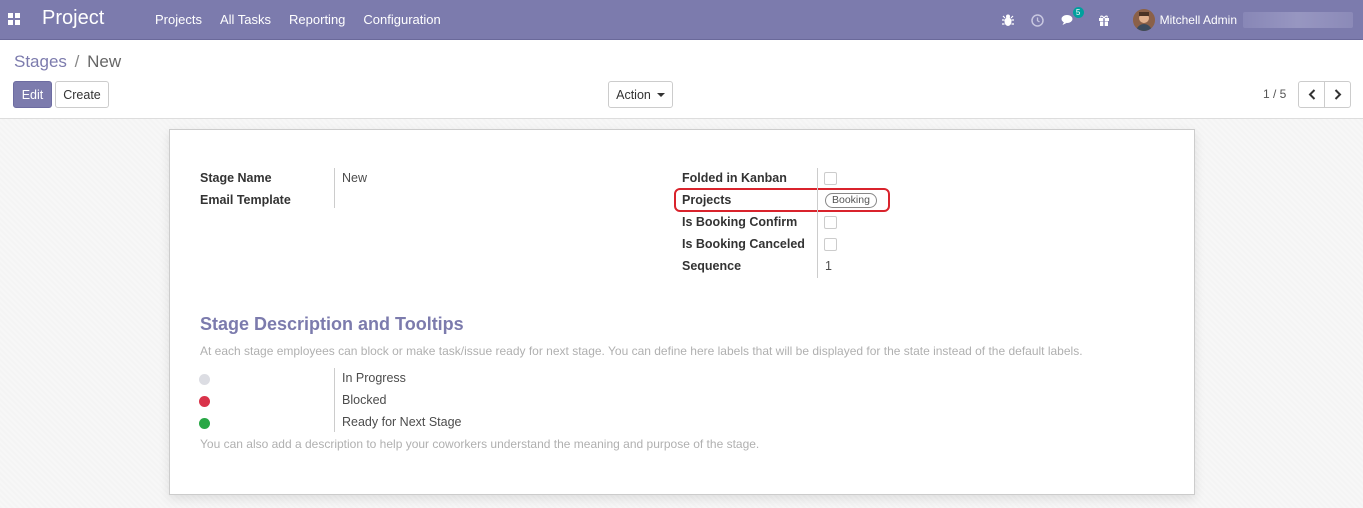 This screenshot has width=1363, height=508. Describe the element at coordinates (245, 19) in the screenshot. I see `menu-all-tasks: All Tasks` at that location.